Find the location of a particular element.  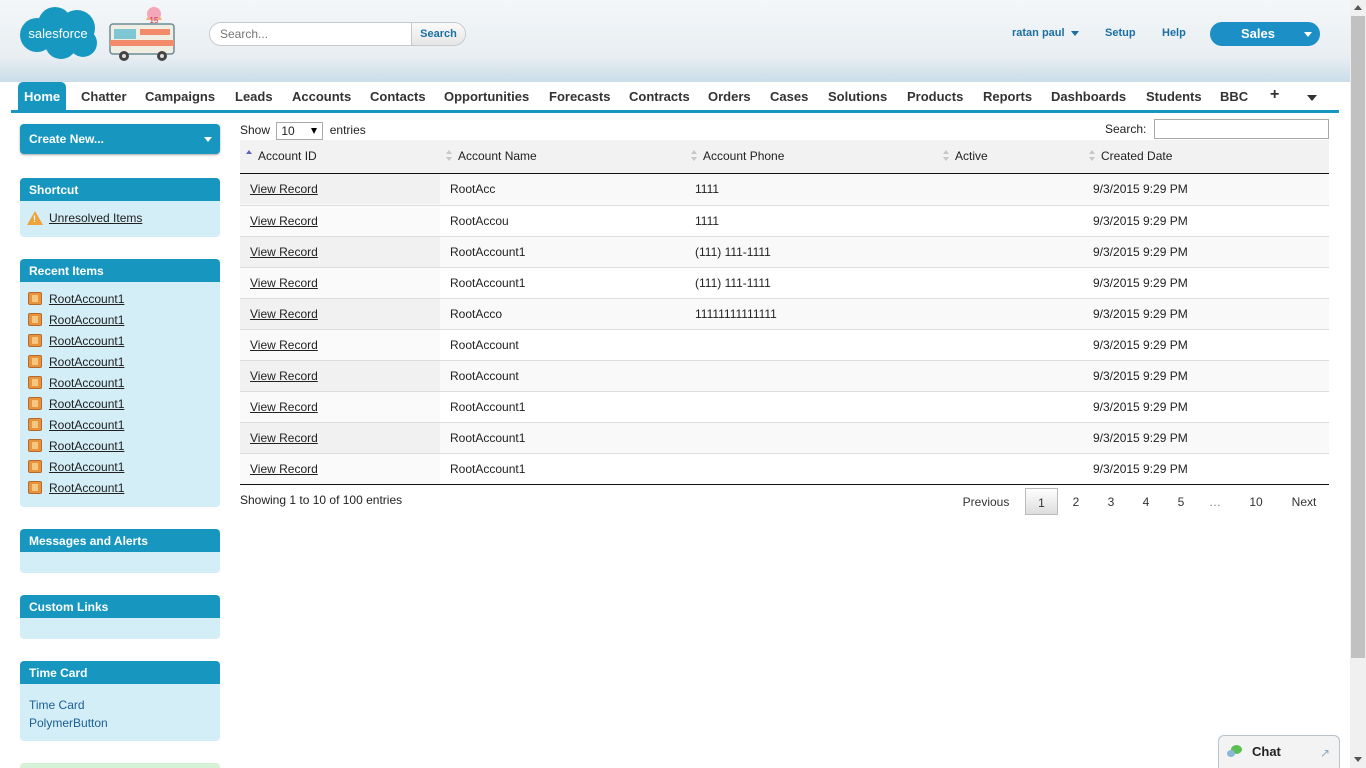

tab-students: Students is located at coordinates (1174, 96).